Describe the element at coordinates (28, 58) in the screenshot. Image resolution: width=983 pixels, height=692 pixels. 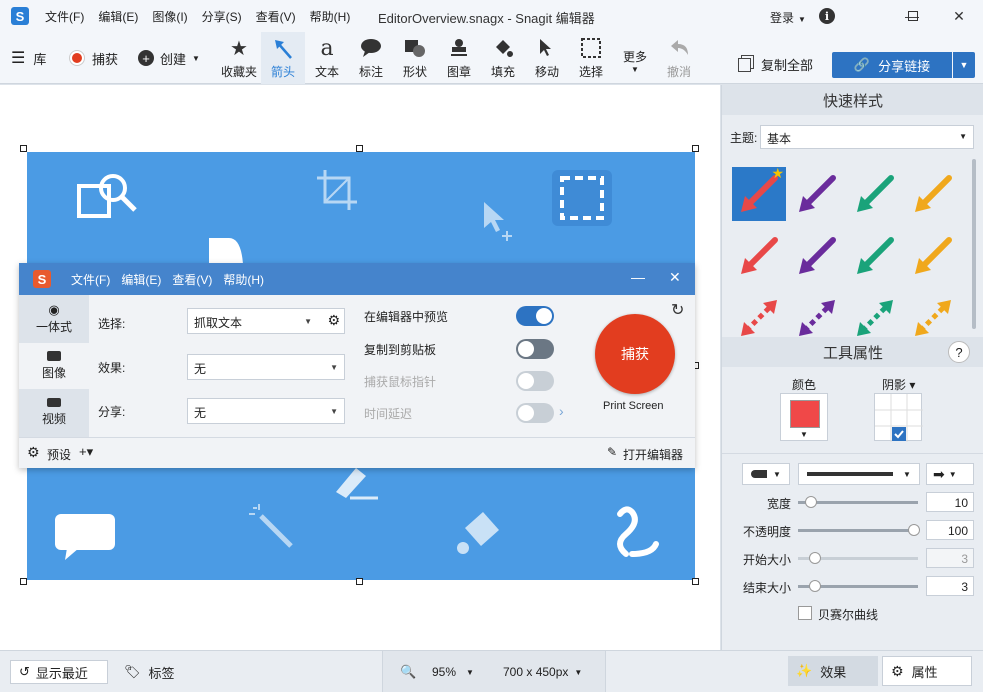
I see `library-button: ☰ 库` at that location.